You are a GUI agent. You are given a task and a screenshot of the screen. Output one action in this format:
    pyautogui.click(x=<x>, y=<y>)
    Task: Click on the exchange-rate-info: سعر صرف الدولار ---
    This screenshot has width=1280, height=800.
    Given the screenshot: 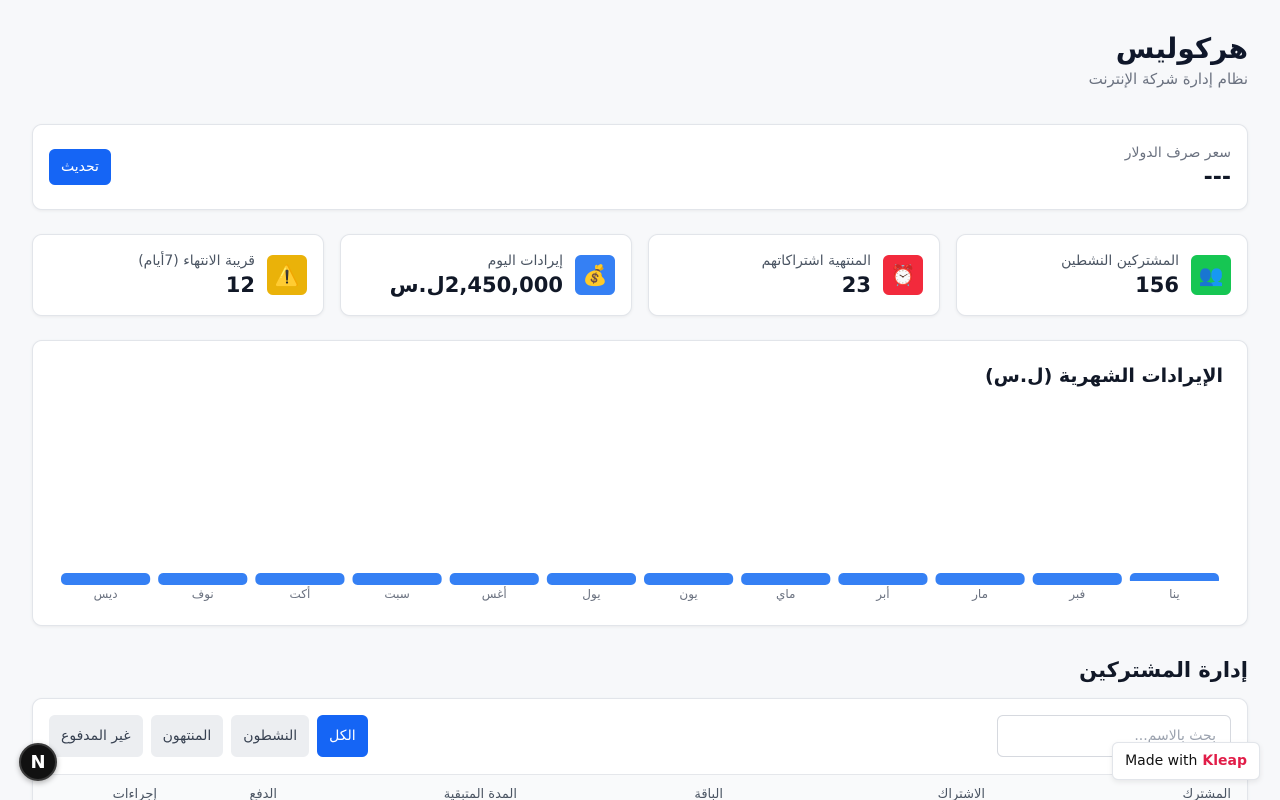 What is the action you would take?
    pyautogui.click(x=1178, y=167)
    